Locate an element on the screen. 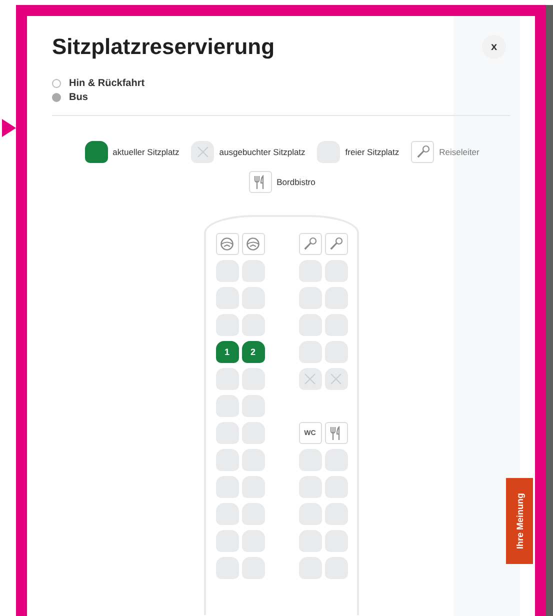 This screenshot has height=616, width=553. legend-label: Bordbistro is located at coordinates (296, 182).